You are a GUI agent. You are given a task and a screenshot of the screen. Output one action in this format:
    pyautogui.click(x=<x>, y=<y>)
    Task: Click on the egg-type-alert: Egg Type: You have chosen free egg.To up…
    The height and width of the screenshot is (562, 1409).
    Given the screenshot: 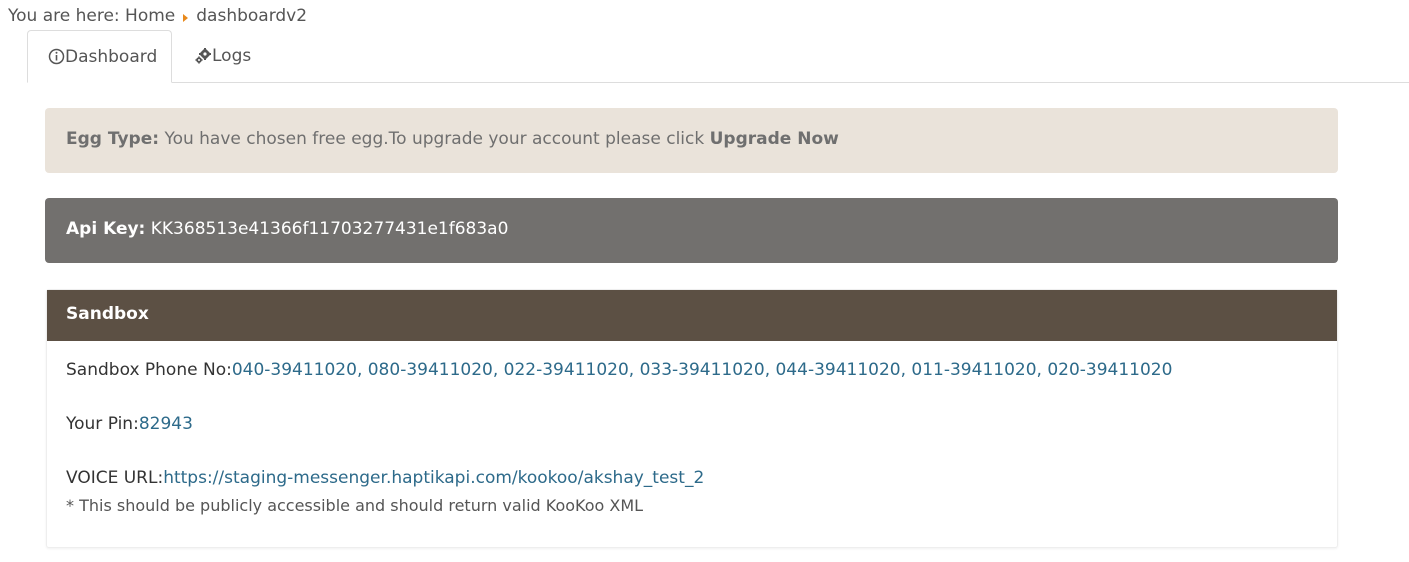 What is the action you would take?
    pyautogui.click(x=691, y=140)
    